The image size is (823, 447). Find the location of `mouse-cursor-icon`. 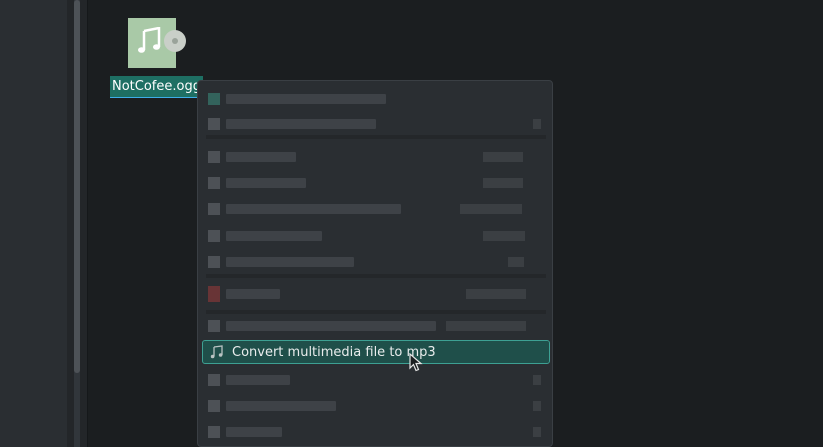

mouse-cursor-icon is located at coordinates (416, 362).